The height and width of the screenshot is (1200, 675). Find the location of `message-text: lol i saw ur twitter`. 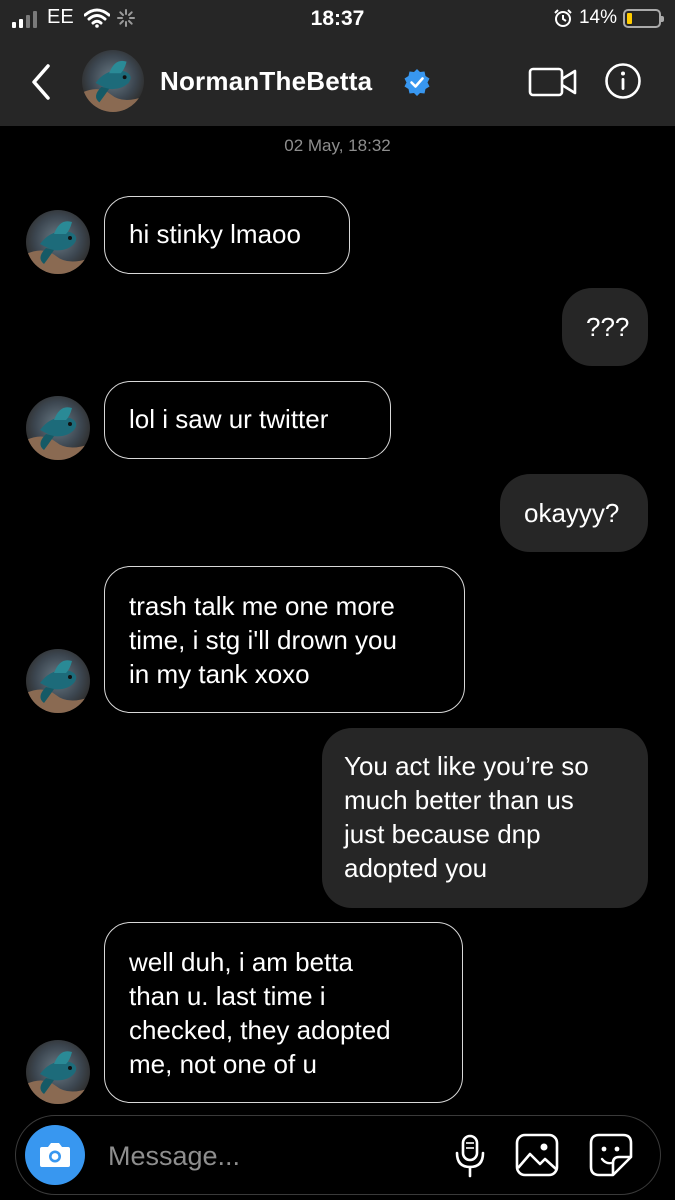

message-text: lol i saw ur twitter is located at coordinates (229, 419).